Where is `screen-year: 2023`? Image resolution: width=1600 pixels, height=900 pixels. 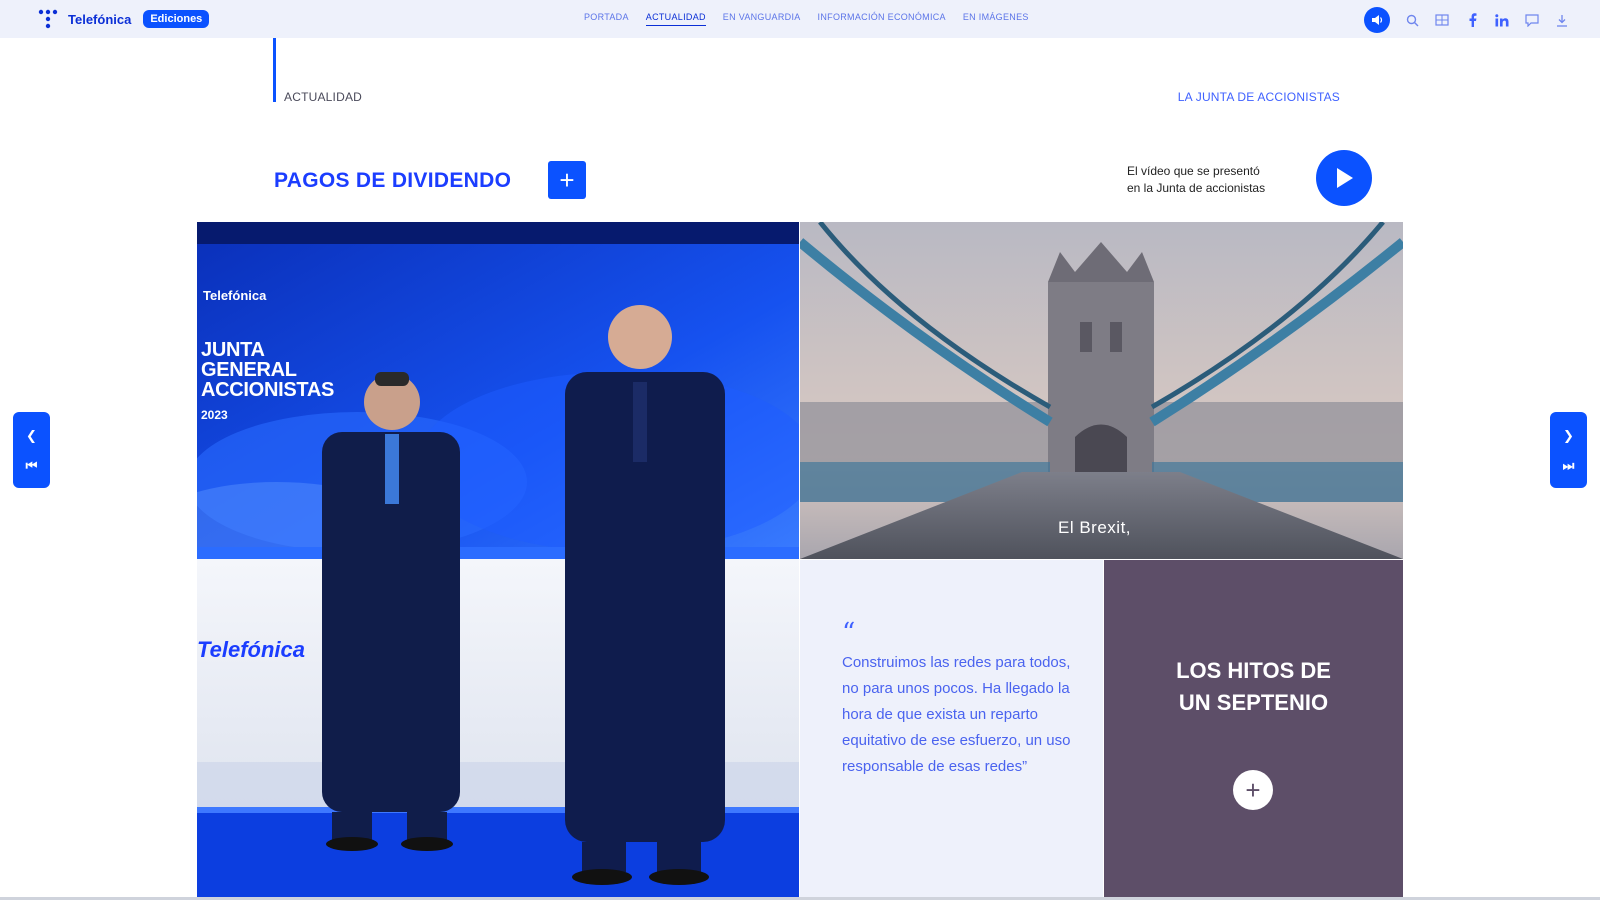
screen-year: 2023 is located at coordinates (214, 415).